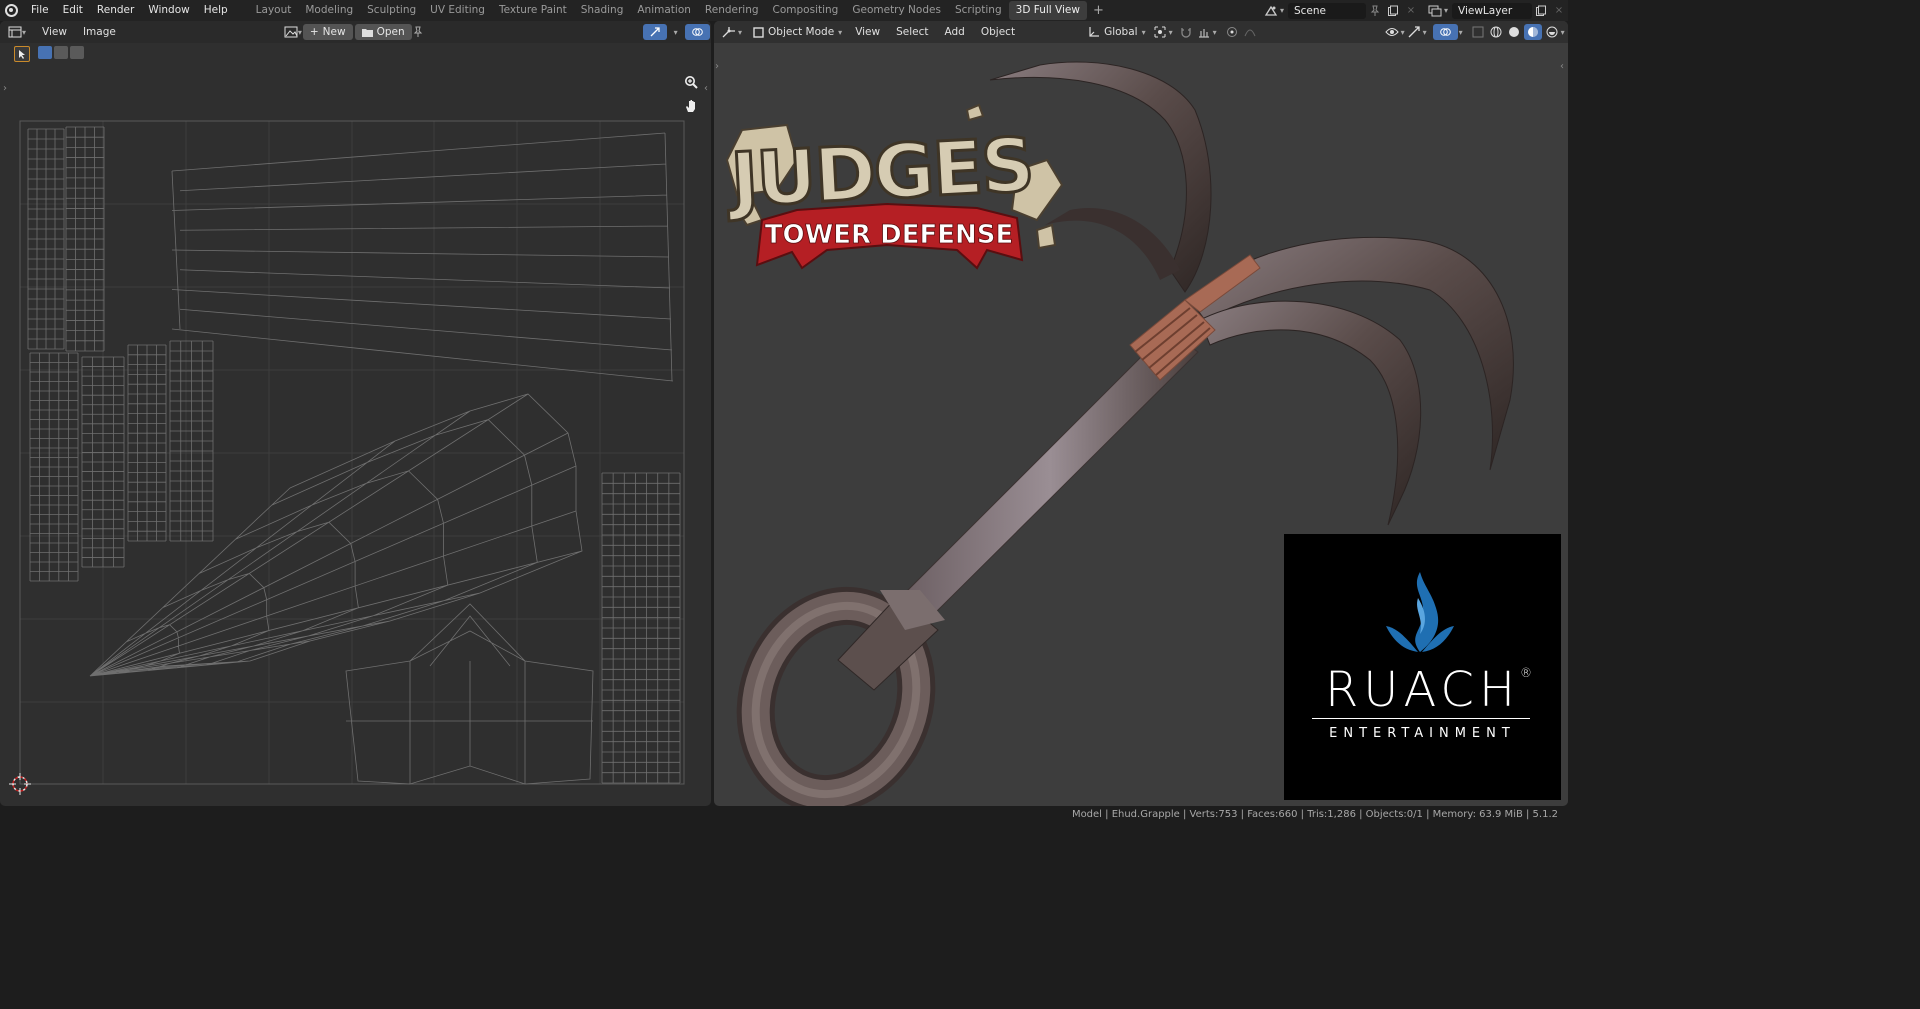 The width and height of the screenshot is (1920, 1009). What do you see at coordinates (1529, 673) in the screenshot?
I see `registered-mark: ®` at bounding box center [1529, 673].